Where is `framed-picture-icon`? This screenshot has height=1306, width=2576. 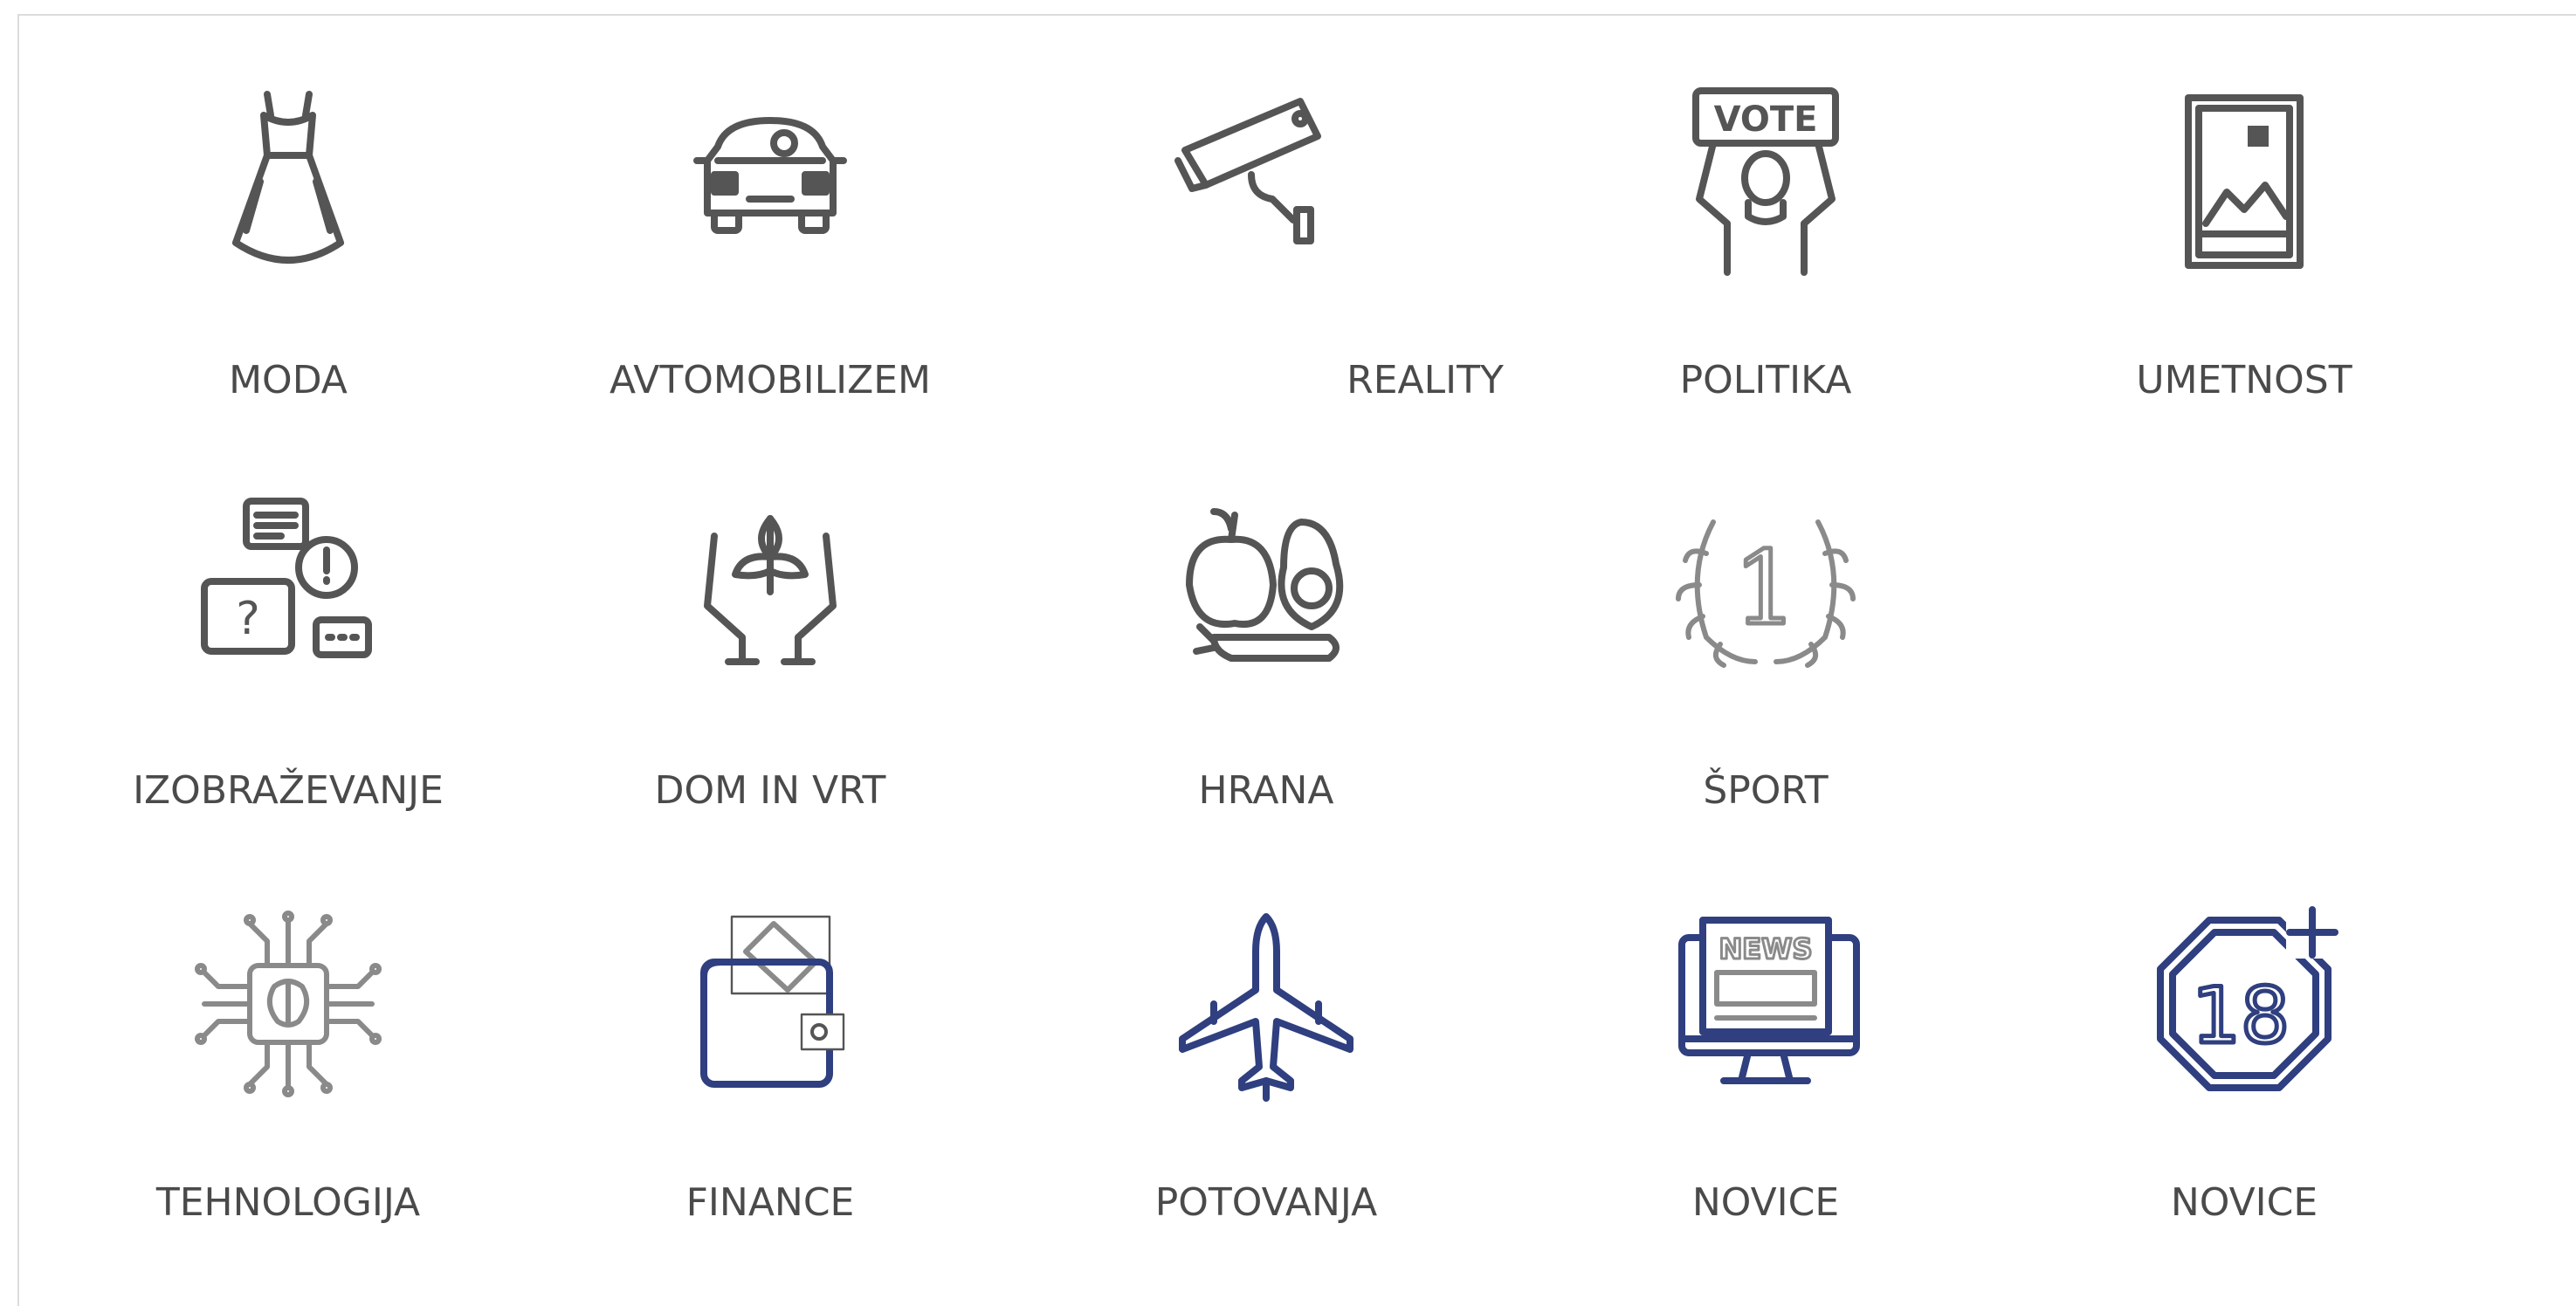
framed-picture-icon is located at coordinates (2244, 181).